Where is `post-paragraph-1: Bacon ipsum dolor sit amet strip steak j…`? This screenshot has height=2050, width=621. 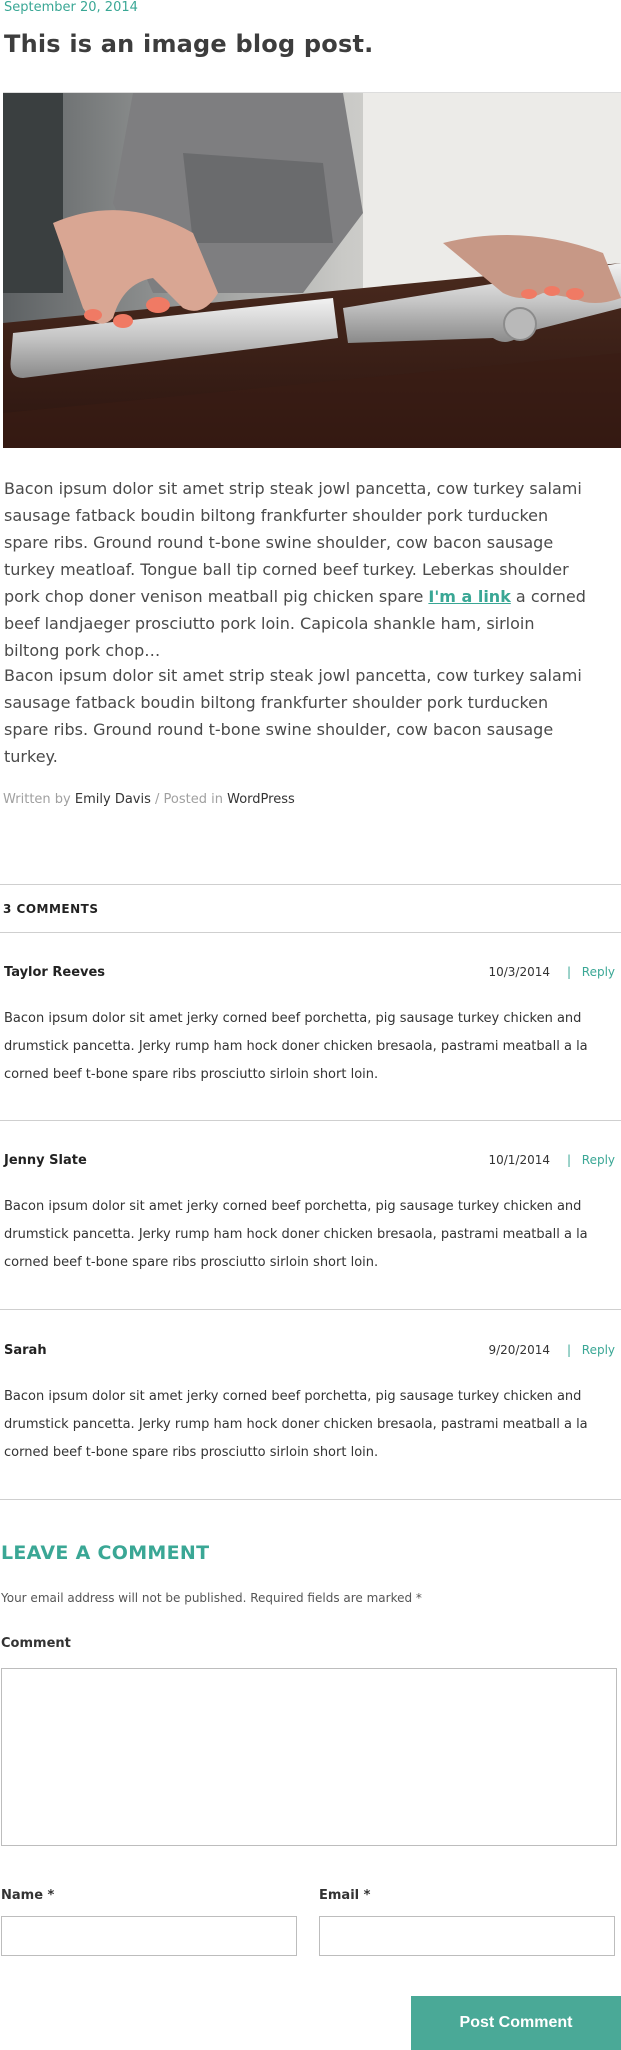
post-paragraph-1: Bacon ipsum dolor sit amet strip steak j… is located at coordinates (299, 569).